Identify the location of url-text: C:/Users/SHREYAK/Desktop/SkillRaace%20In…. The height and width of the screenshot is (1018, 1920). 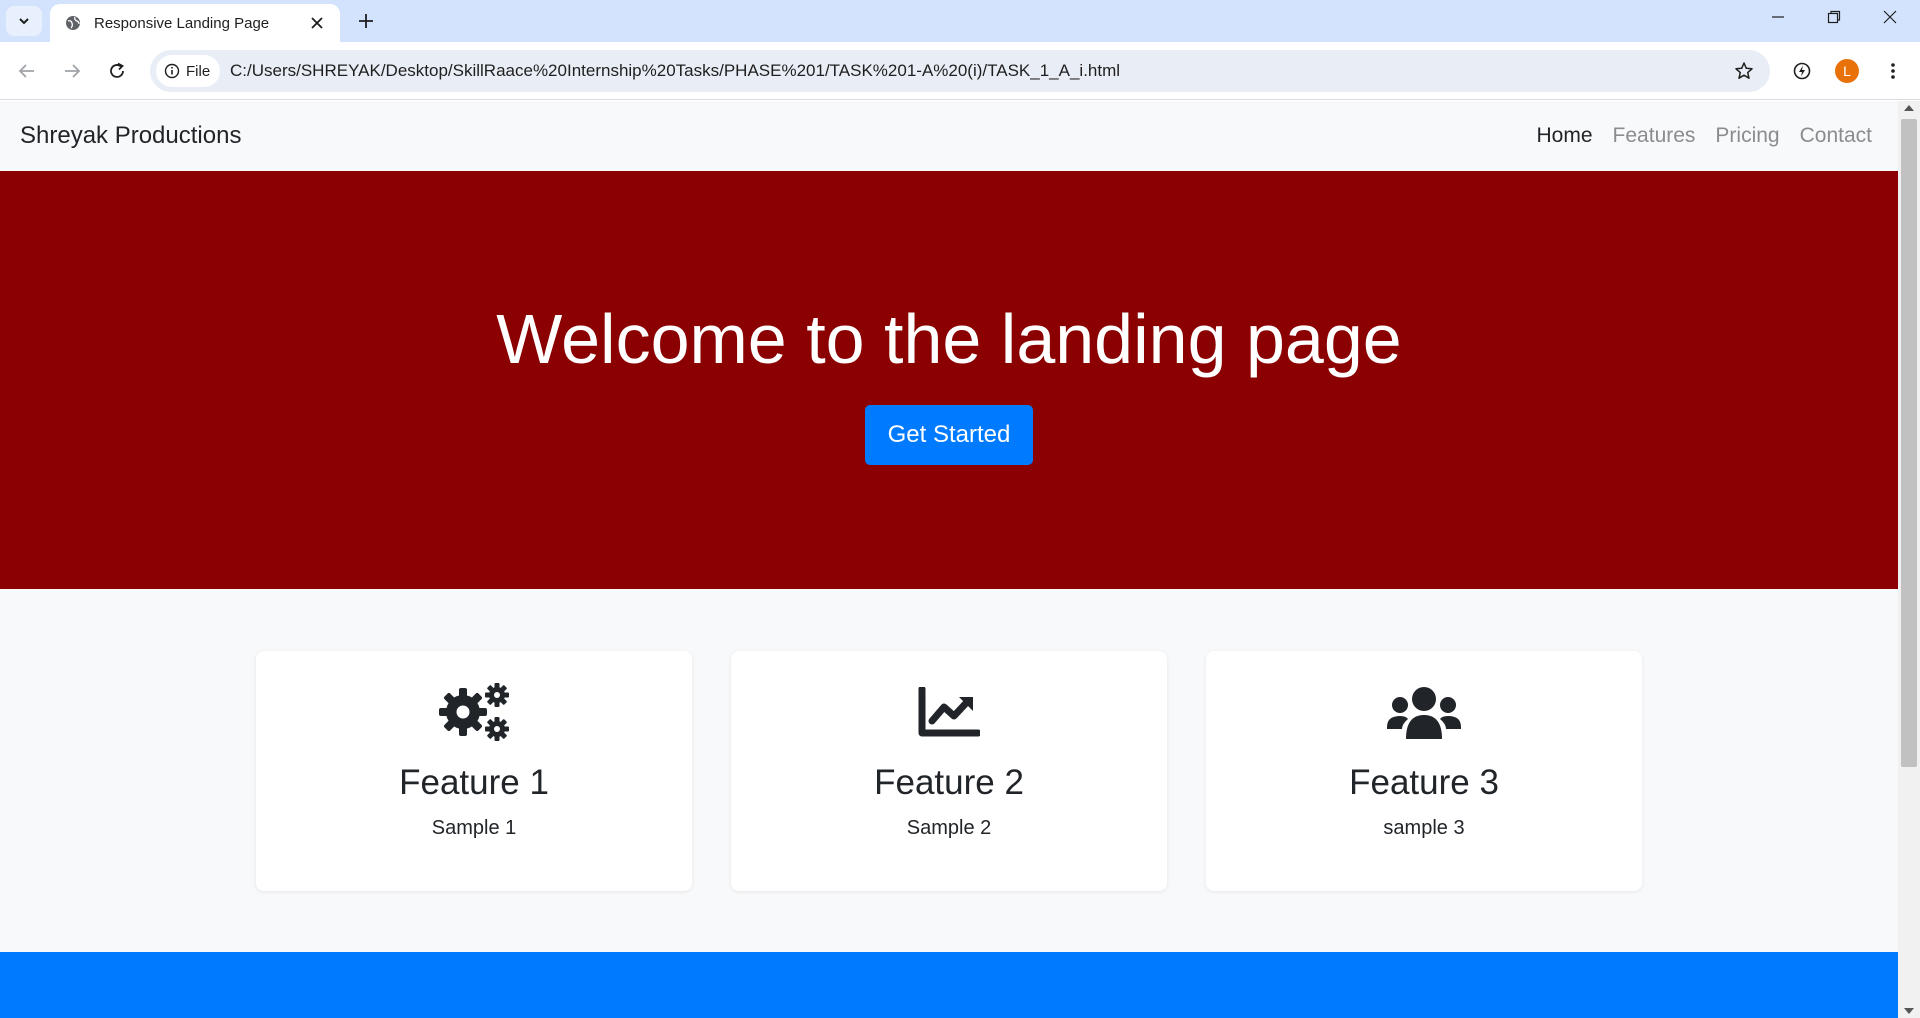
(675, 71).